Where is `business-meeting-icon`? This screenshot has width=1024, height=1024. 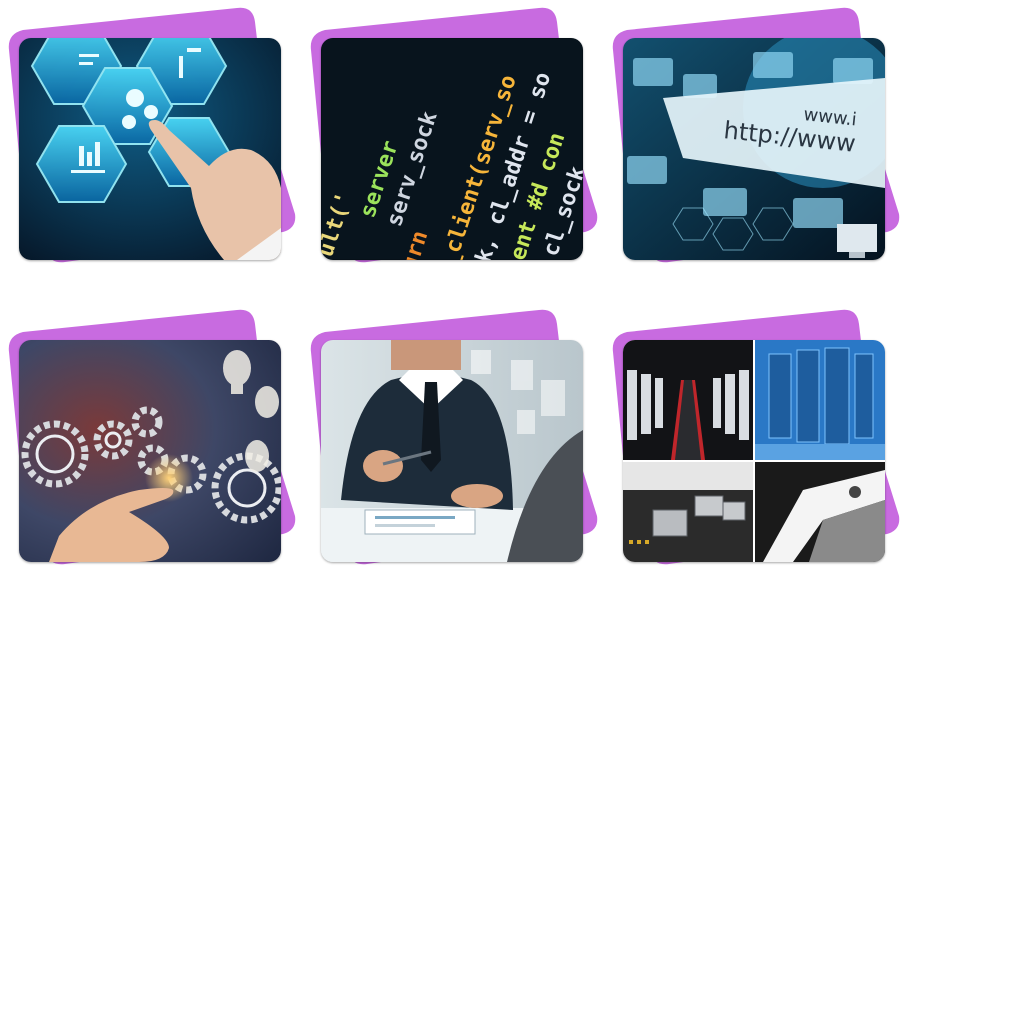 business-meeting-icon is located at coordinates (452, 451).